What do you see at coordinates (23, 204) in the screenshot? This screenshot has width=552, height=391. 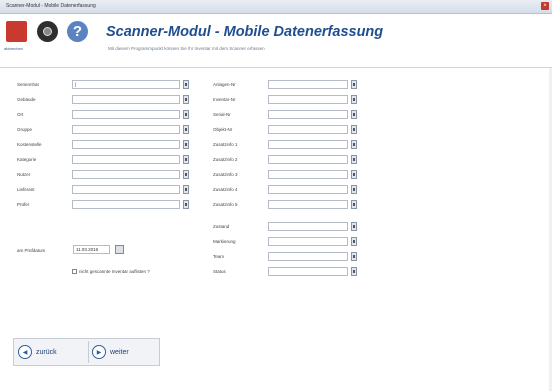 I see `left-label-8: Prüfer` at bounding box center [23, 204].